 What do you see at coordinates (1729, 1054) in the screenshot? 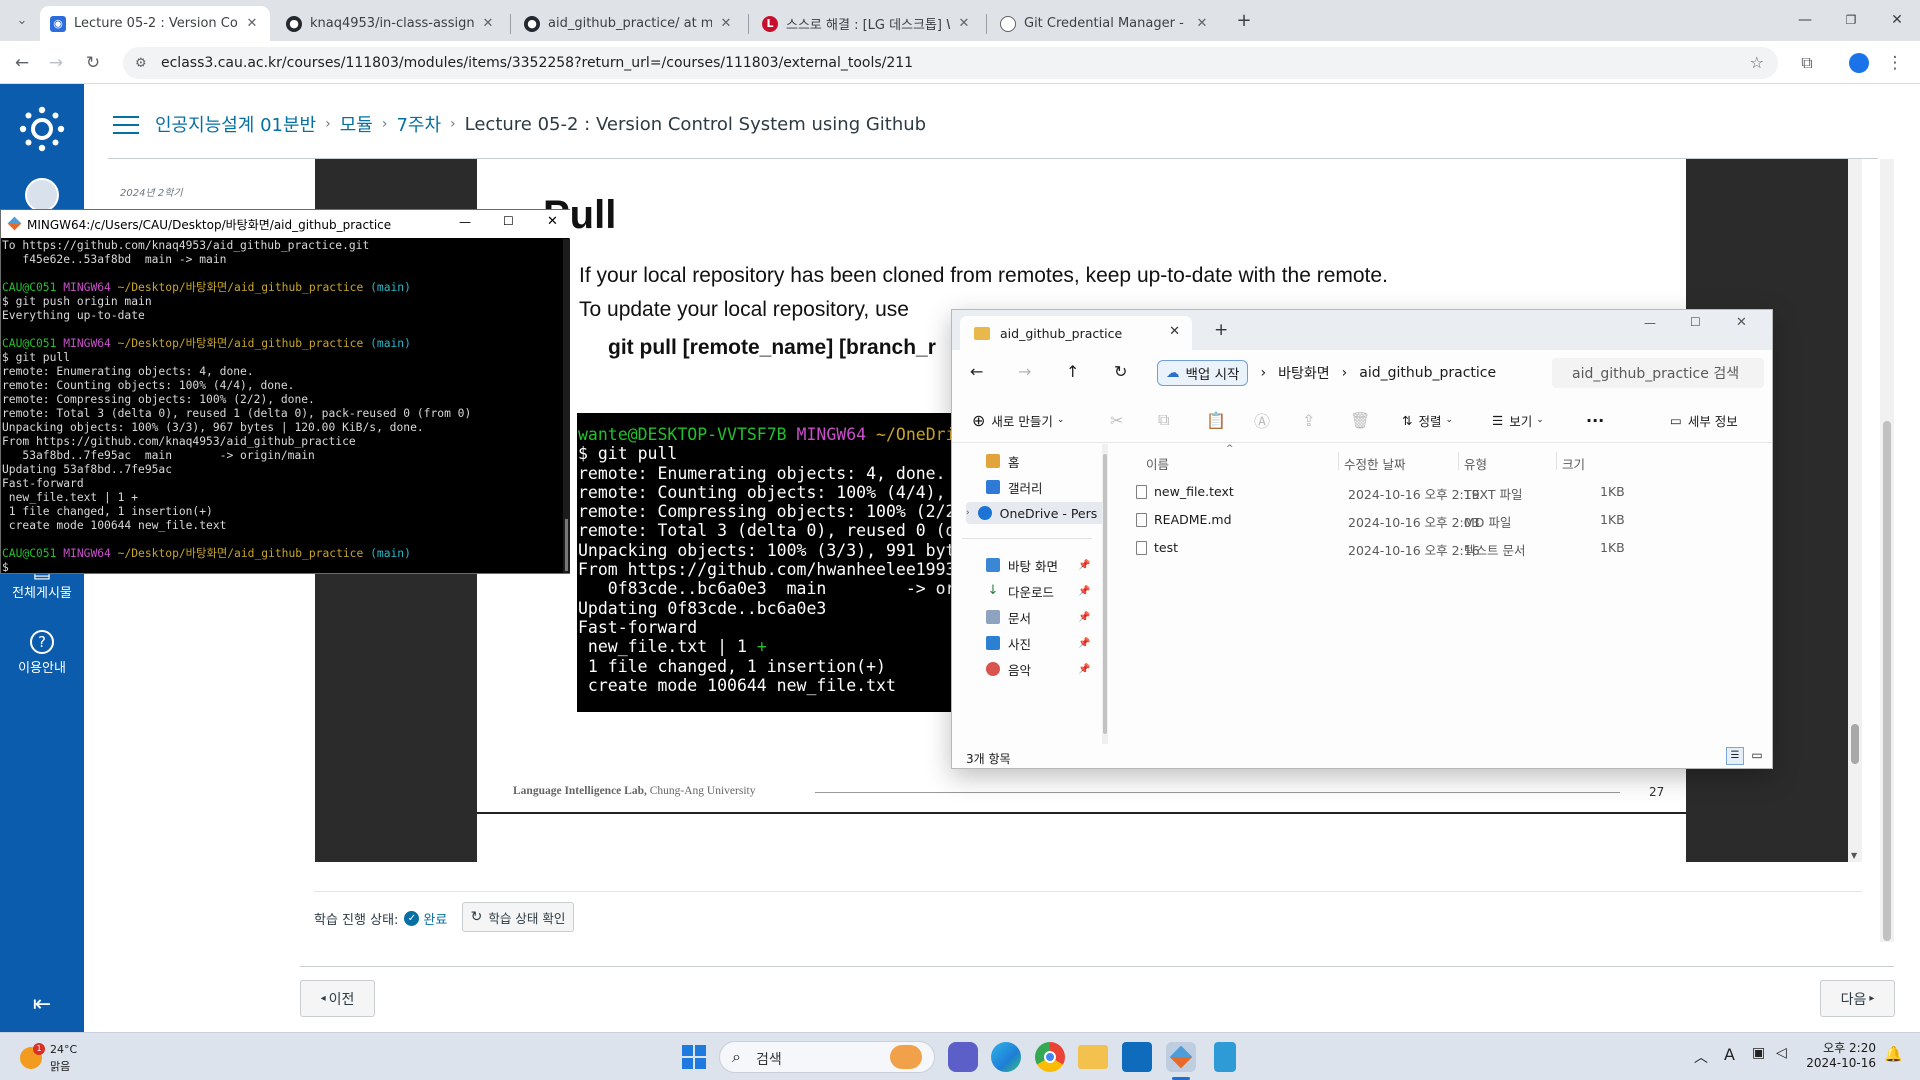
I see `ime-indicator: A` at bounding box center [1729, 1054].